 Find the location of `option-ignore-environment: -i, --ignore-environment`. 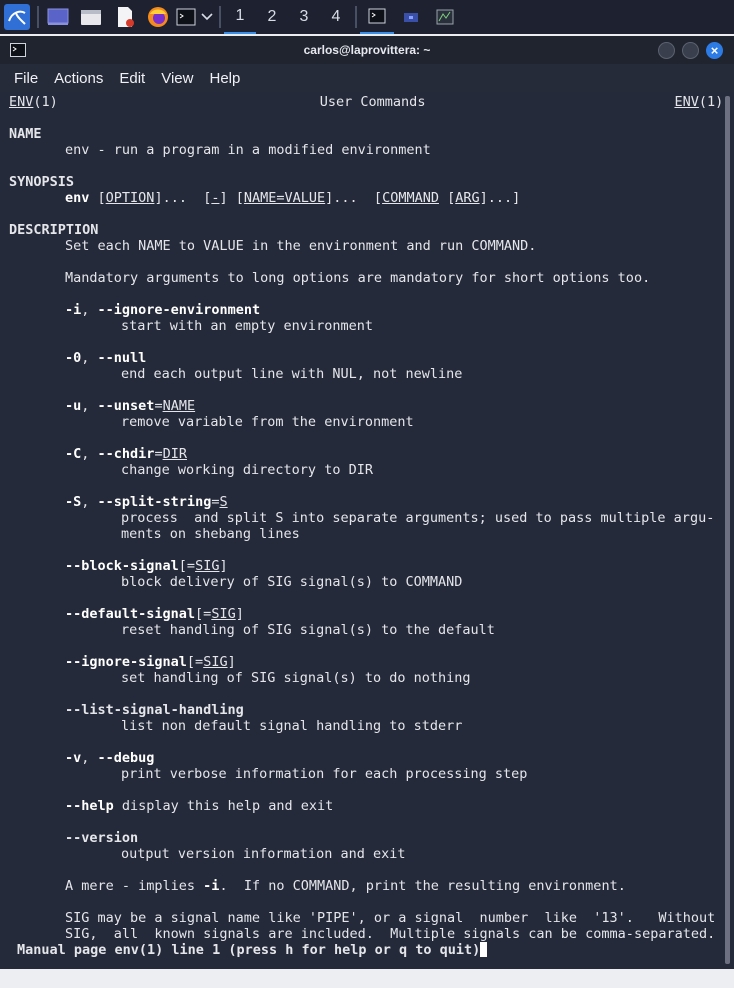

option-ignore-environment: -i, --ignore-environment is located at coordinates (162, 310).